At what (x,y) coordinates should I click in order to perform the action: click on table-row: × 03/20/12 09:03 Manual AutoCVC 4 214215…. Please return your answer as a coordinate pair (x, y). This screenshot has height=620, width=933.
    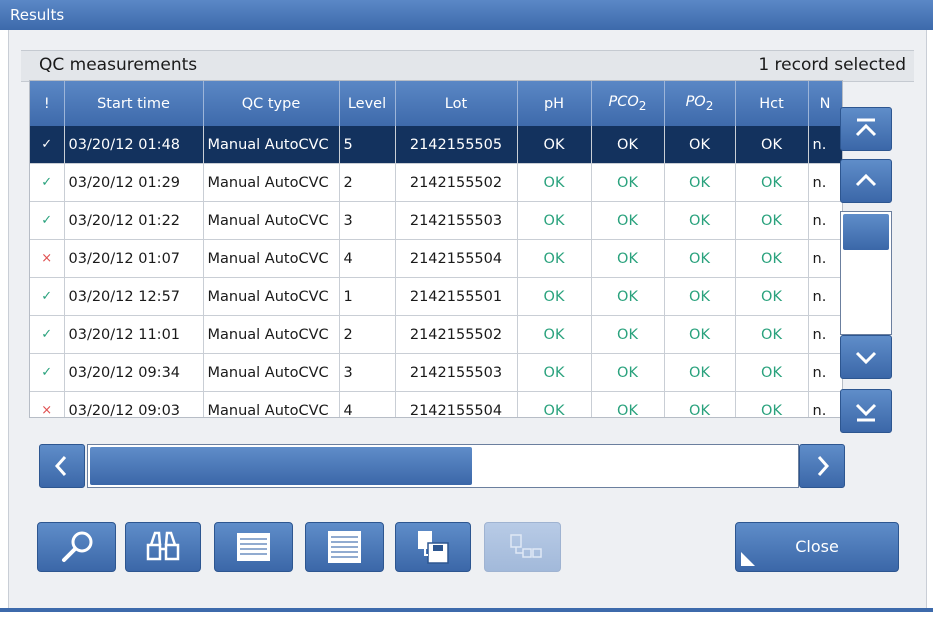
    Looking at the image, I should click on (436, 404).